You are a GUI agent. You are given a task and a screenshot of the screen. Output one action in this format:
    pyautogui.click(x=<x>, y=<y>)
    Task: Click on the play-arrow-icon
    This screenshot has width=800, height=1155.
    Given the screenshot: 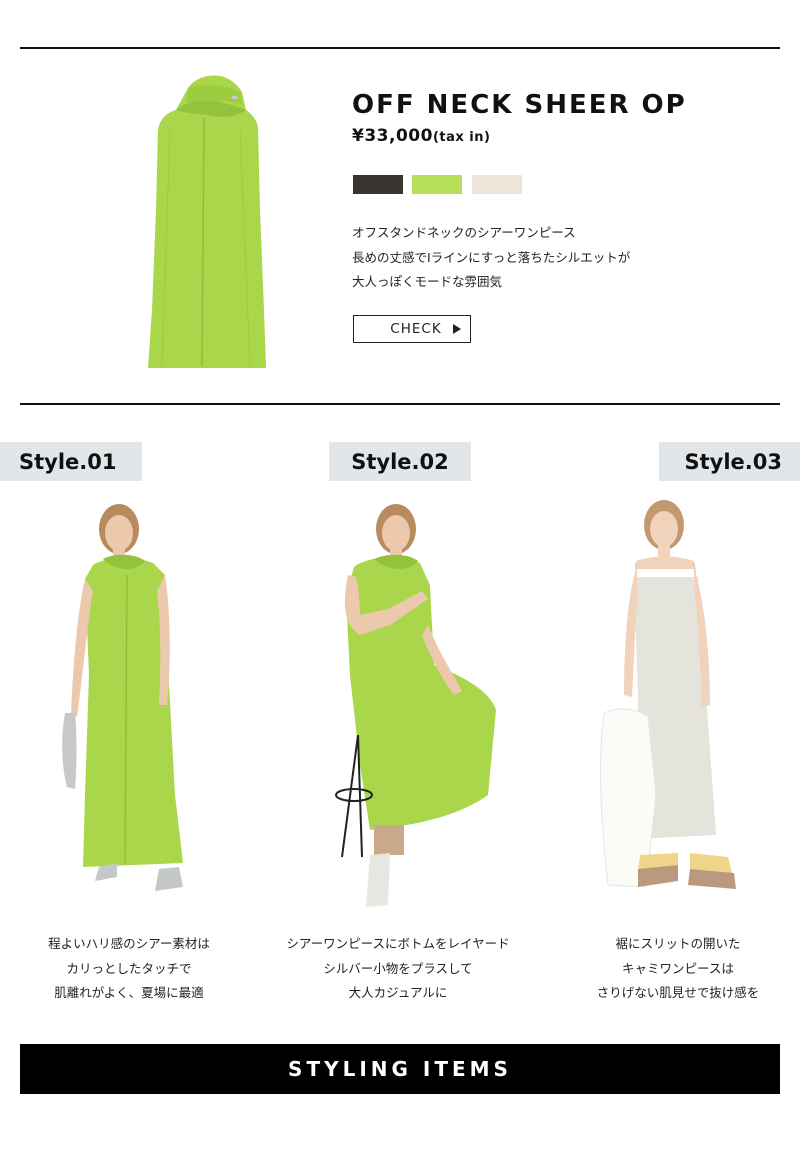 What is the action you would take?
    pyautogui.click(x=457, y=329)
    